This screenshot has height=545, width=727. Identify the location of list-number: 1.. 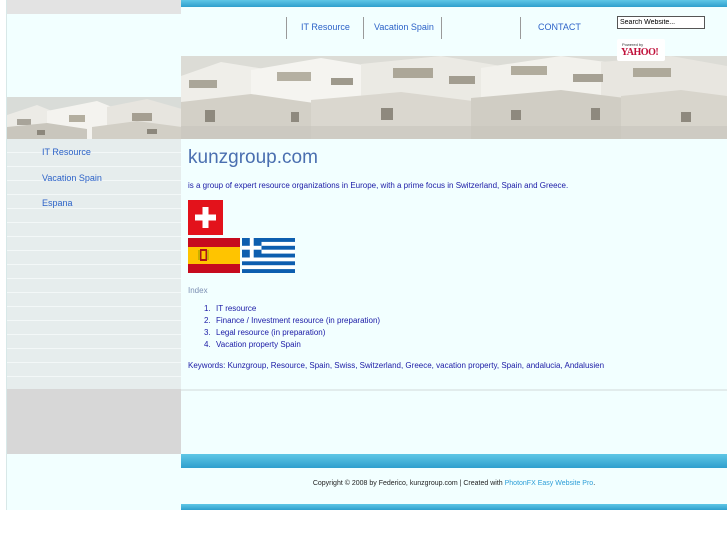
(207, 308).